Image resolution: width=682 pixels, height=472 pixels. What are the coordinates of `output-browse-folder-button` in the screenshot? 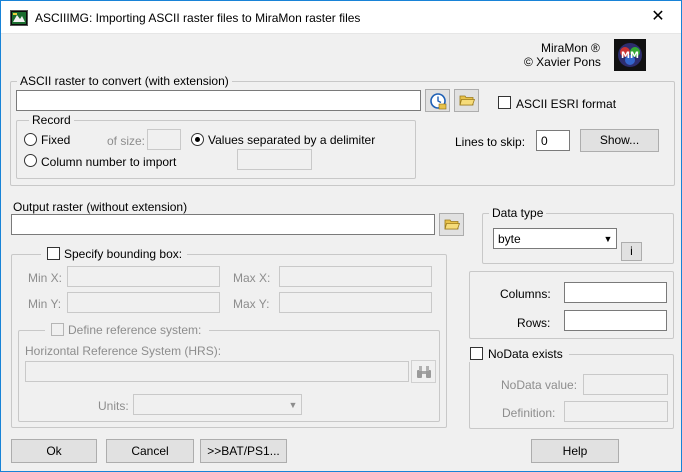 It's located at (451, 224).